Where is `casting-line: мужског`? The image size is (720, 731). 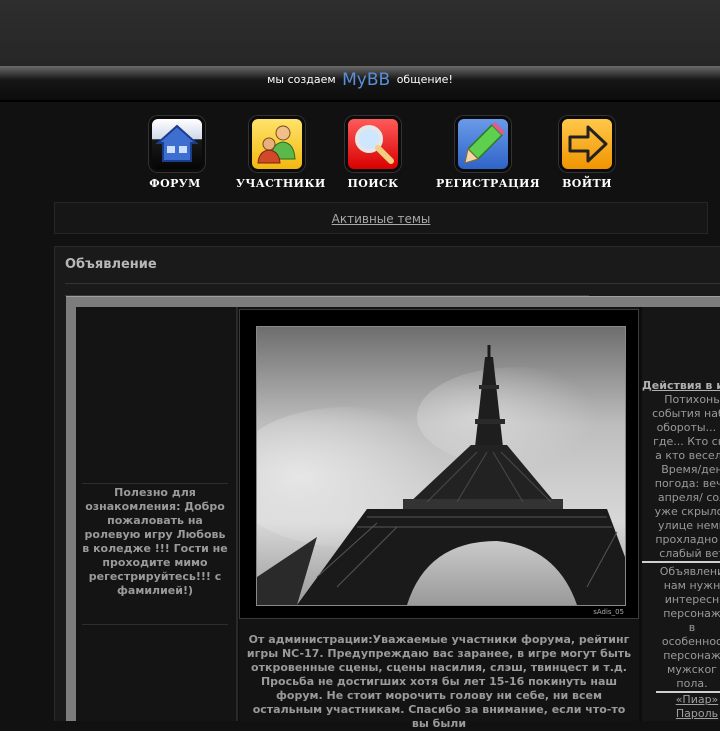
casting-line: мужског is located at coordinates (692, 669).